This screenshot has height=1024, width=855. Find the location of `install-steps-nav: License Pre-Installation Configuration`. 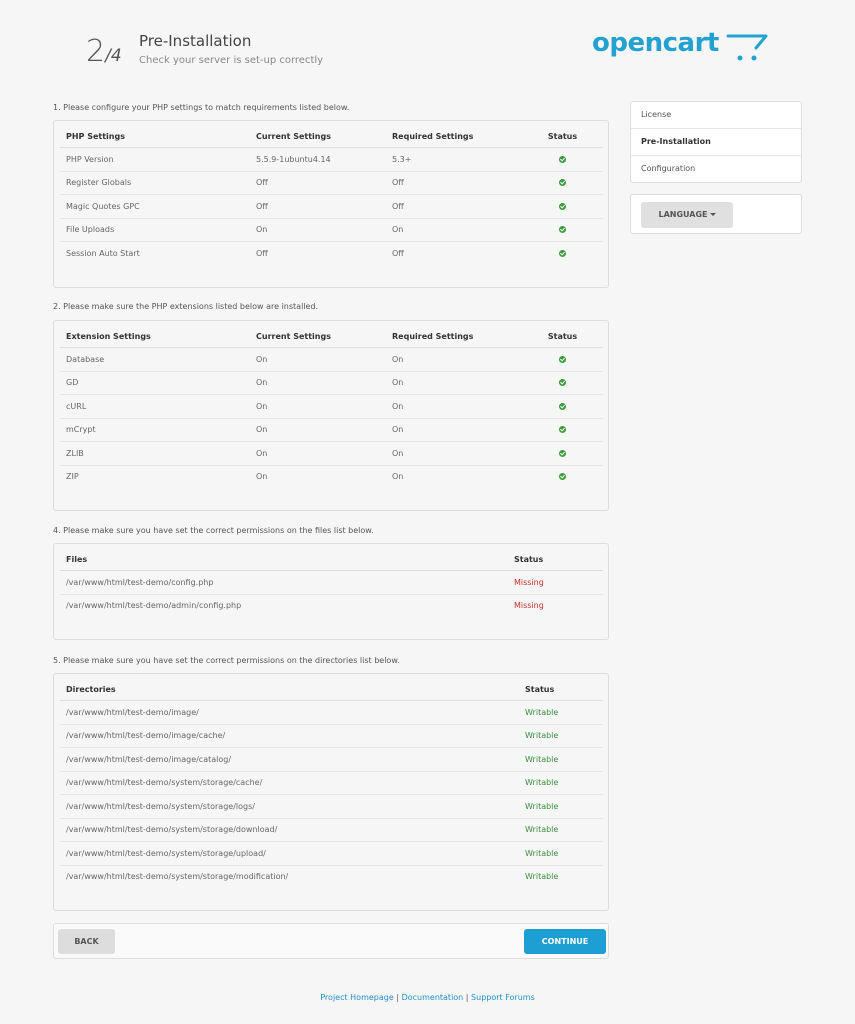

install-steps-nav: License Pre-Installation Configuration is located at coordinates (716, 142).